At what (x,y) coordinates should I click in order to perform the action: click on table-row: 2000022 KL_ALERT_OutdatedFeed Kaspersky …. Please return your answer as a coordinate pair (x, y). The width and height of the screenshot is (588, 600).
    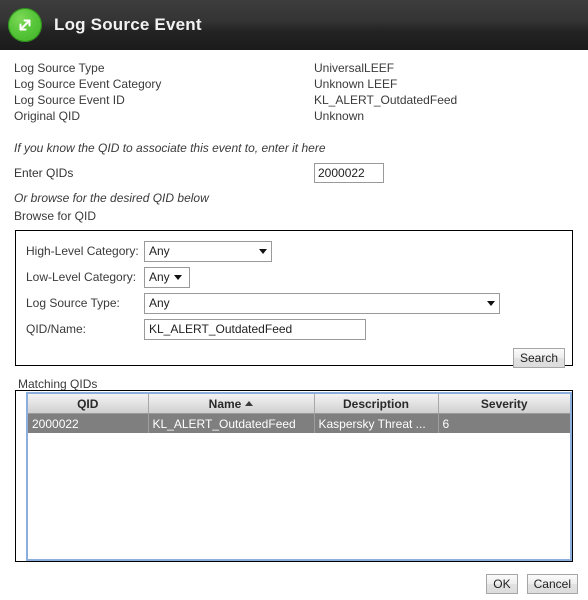
    Looking at the image, I should click on (299, 423).